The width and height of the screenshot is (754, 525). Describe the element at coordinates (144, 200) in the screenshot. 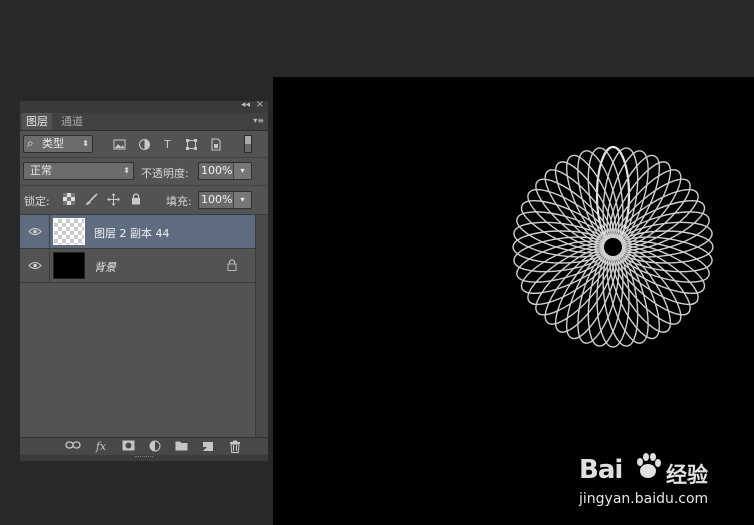

I see `lock-row: 锁定: 填充: 100% ▾` at that location.